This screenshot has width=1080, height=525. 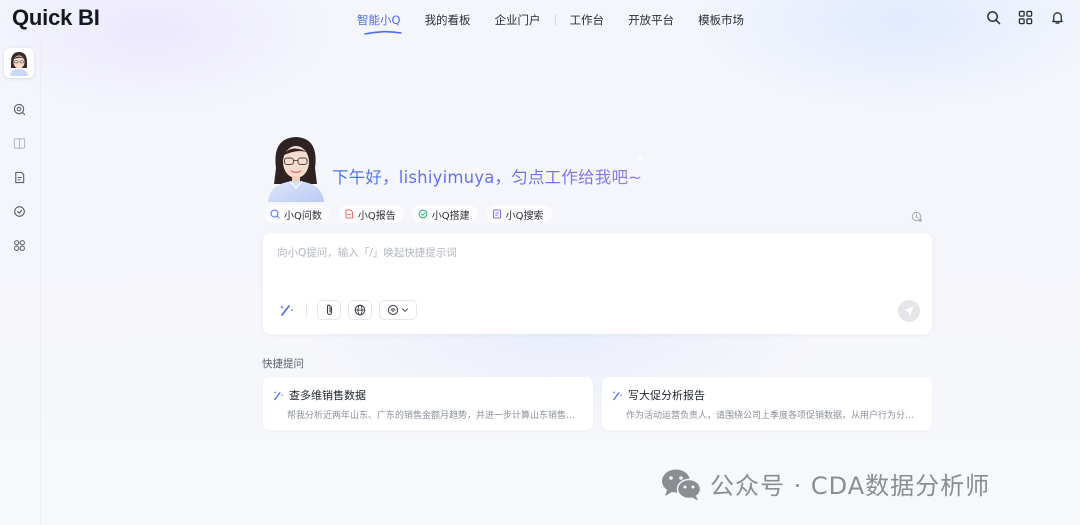 What do you see at coordinates (20, 282) in the screenshot?
I see `left-sidebar` at bounding box center [20, 282].